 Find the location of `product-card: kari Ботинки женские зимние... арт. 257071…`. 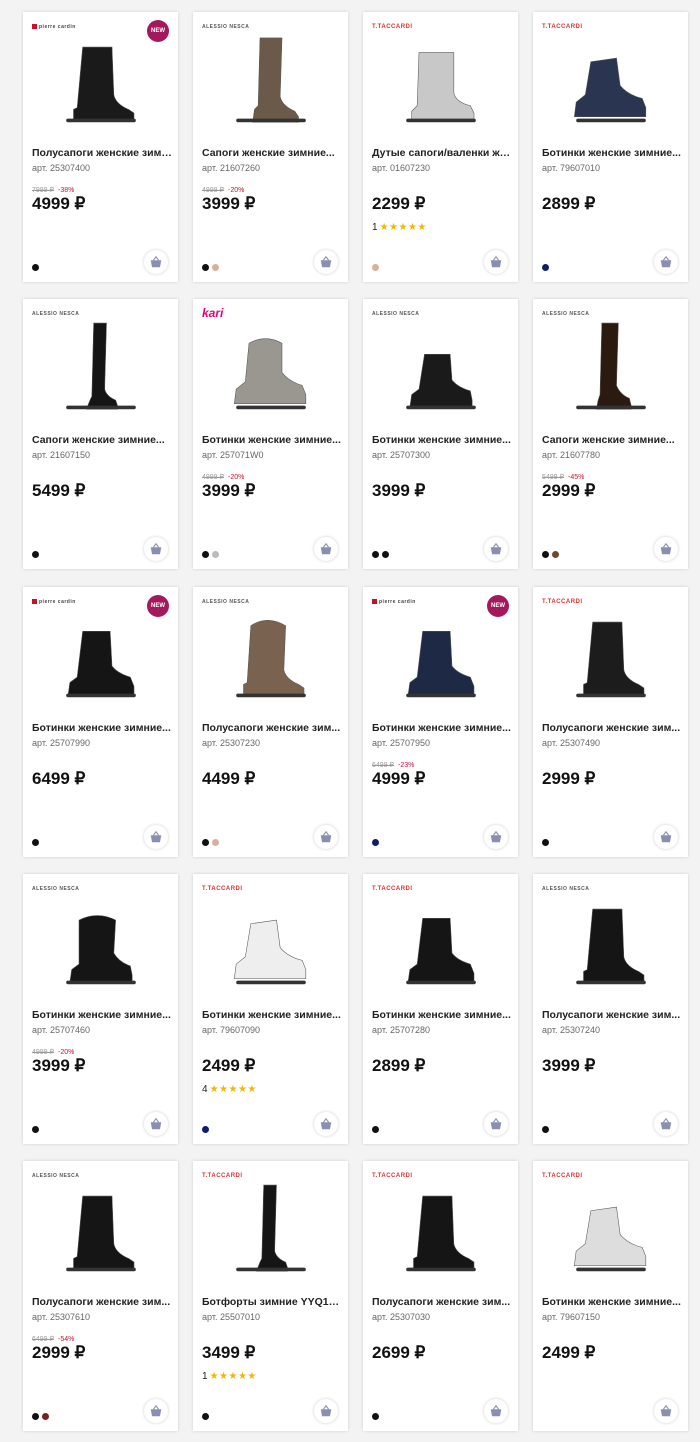

product-card: kari Ботинки женские зимние... арт. 257071… is located at coordinates (270, 434).